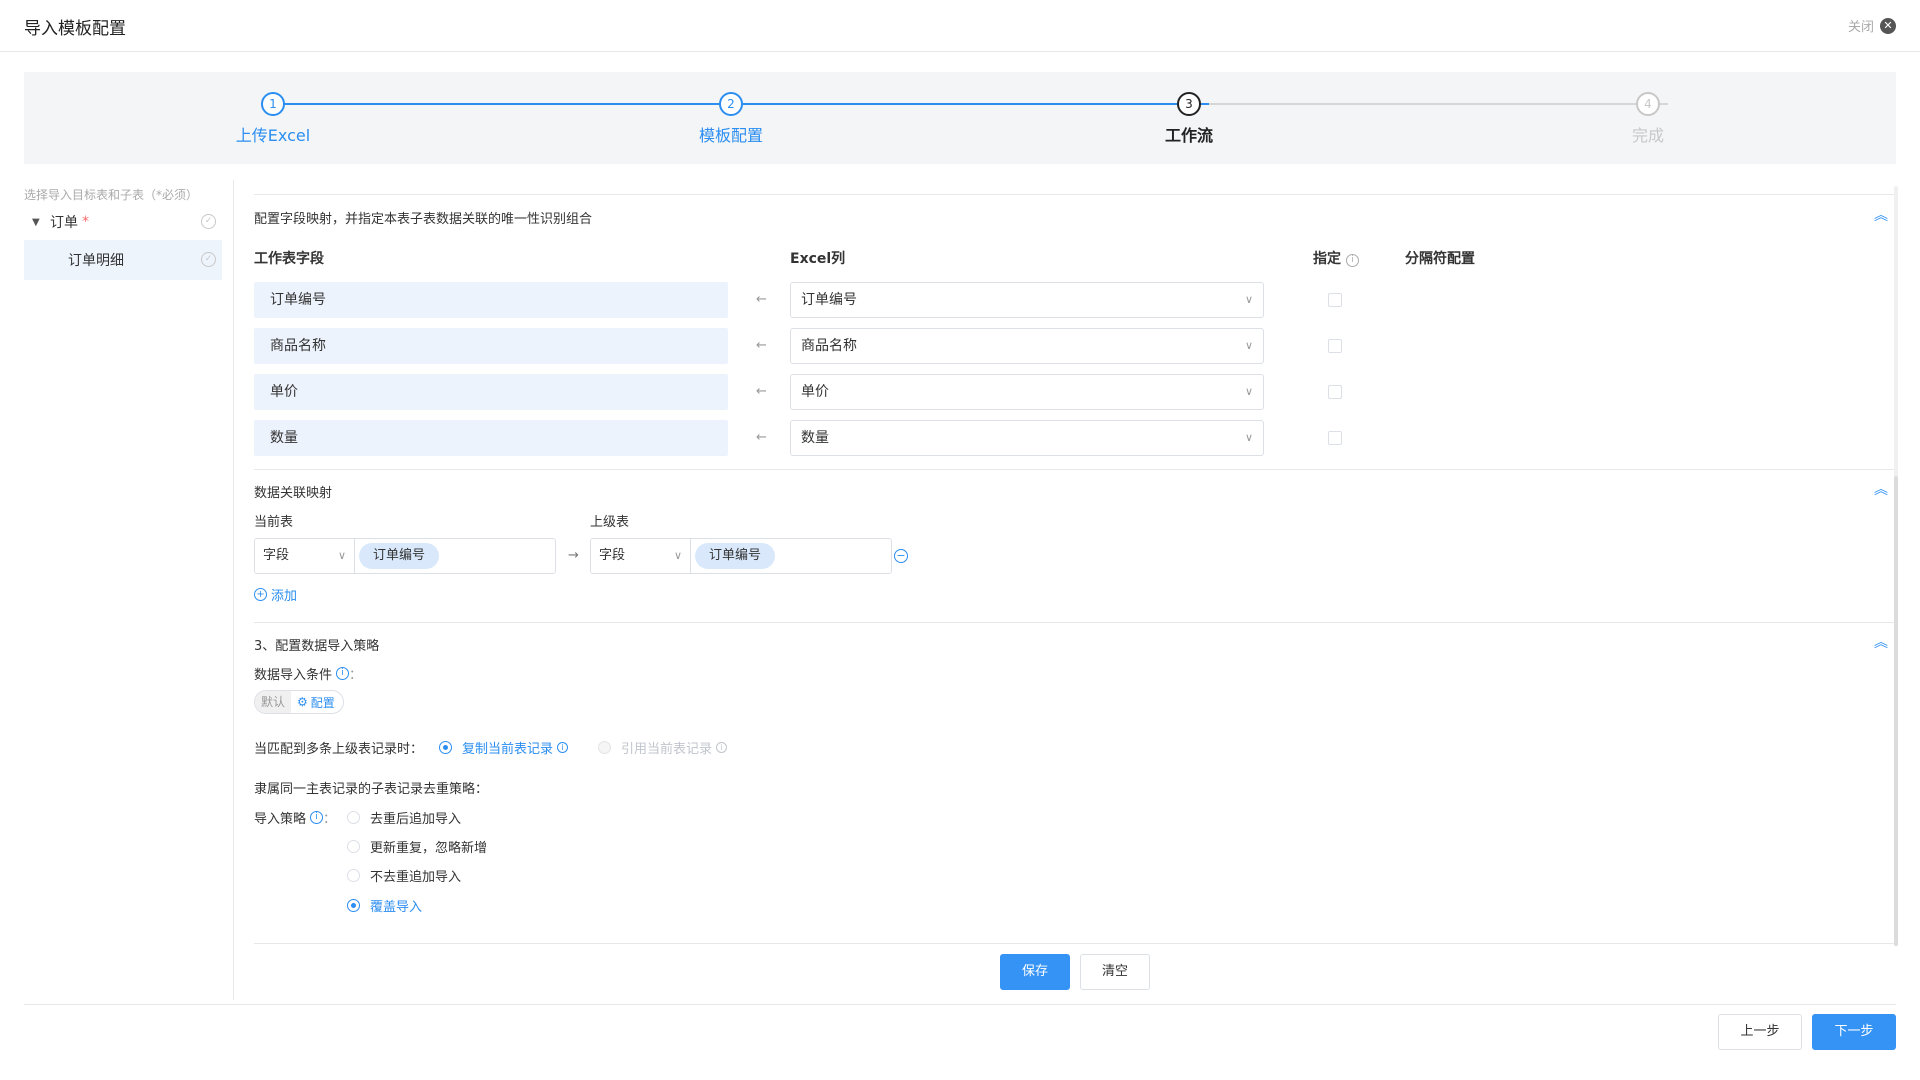 The image size is (1920, 1080). Describe the element at coordinates (429, 848) in the screenshot. I see `option-label: 更新重复，忽略新增` at that location.